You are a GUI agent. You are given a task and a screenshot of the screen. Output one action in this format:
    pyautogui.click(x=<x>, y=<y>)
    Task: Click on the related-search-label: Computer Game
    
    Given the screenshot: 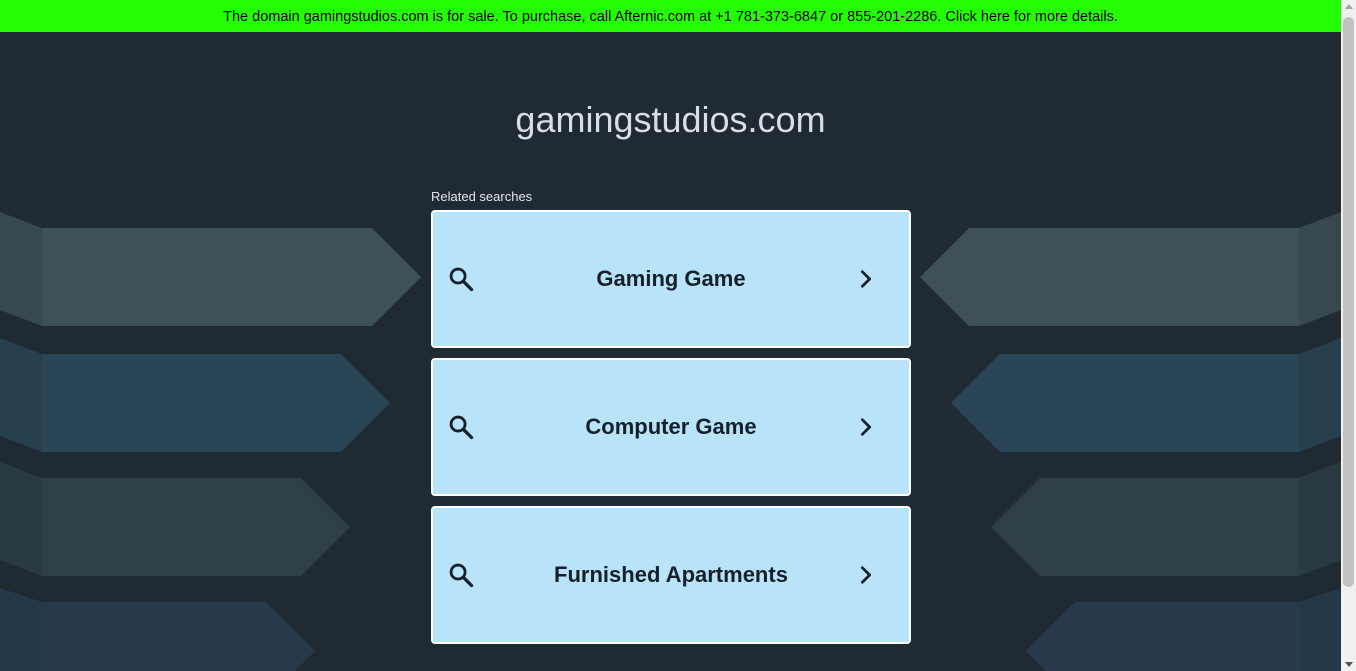 What is the action you would take?
    pyautogui.click(x=671, y=427)
    